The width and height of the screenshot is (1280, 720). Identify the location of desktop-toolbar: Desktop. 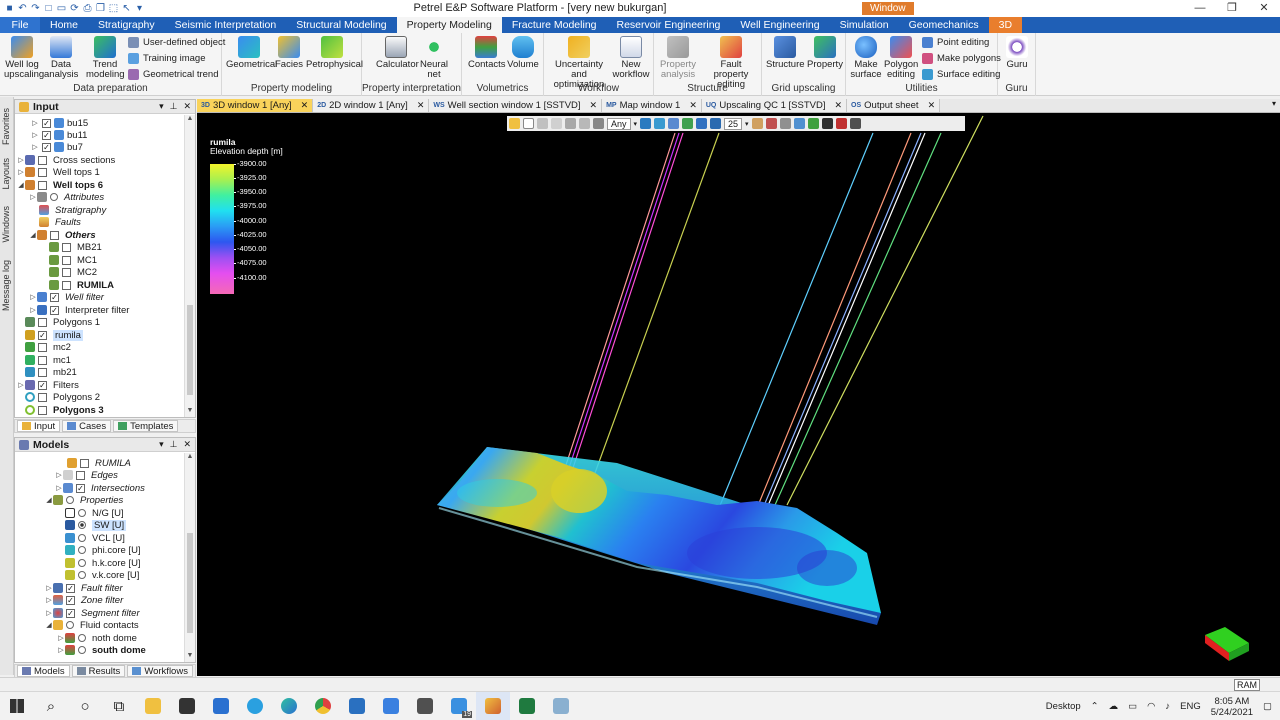
(1063, 706).